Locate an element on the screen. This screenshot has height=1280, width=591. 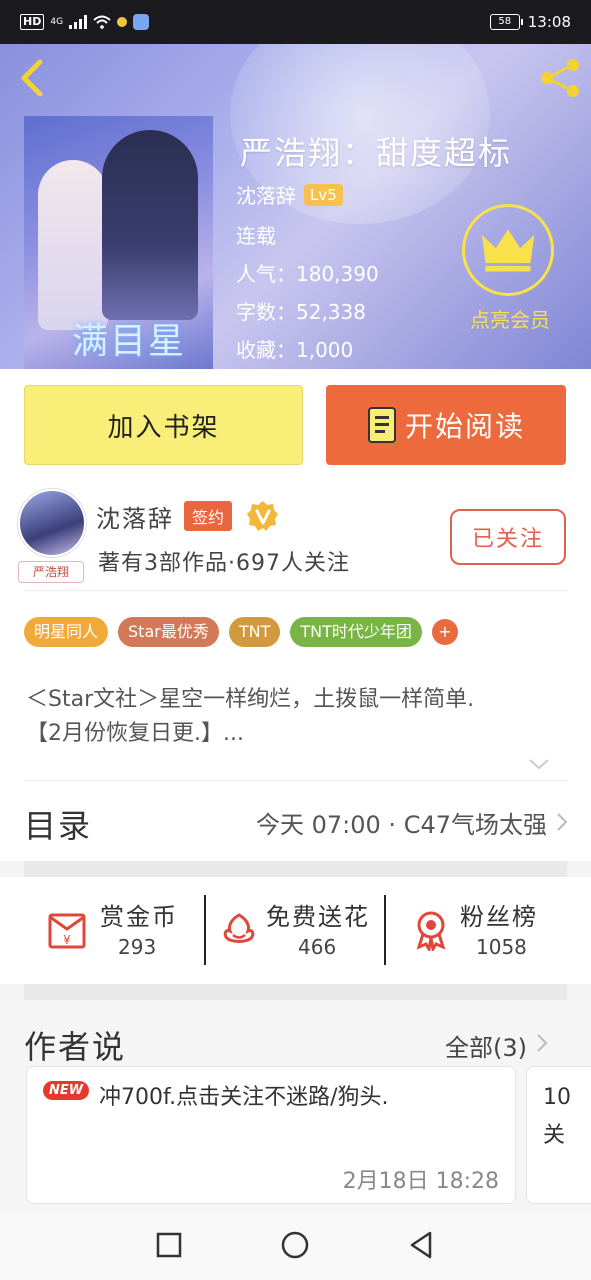
follow-button: 已关注 is located at coordinates (508, 537).